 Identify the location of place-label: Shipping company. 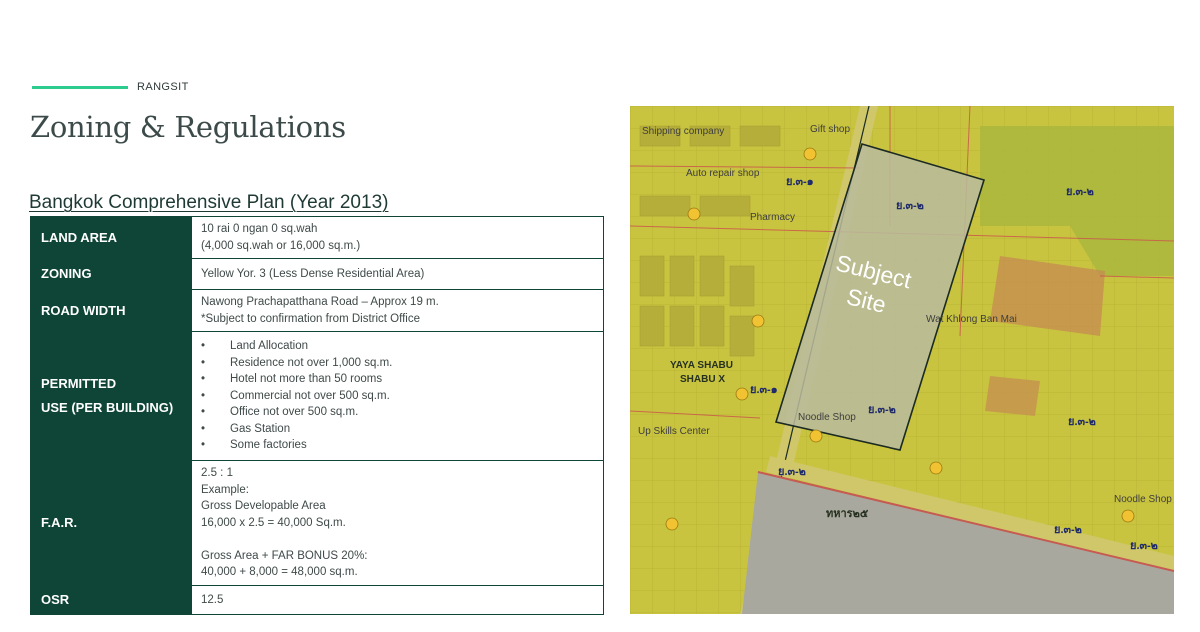
(683, 131).